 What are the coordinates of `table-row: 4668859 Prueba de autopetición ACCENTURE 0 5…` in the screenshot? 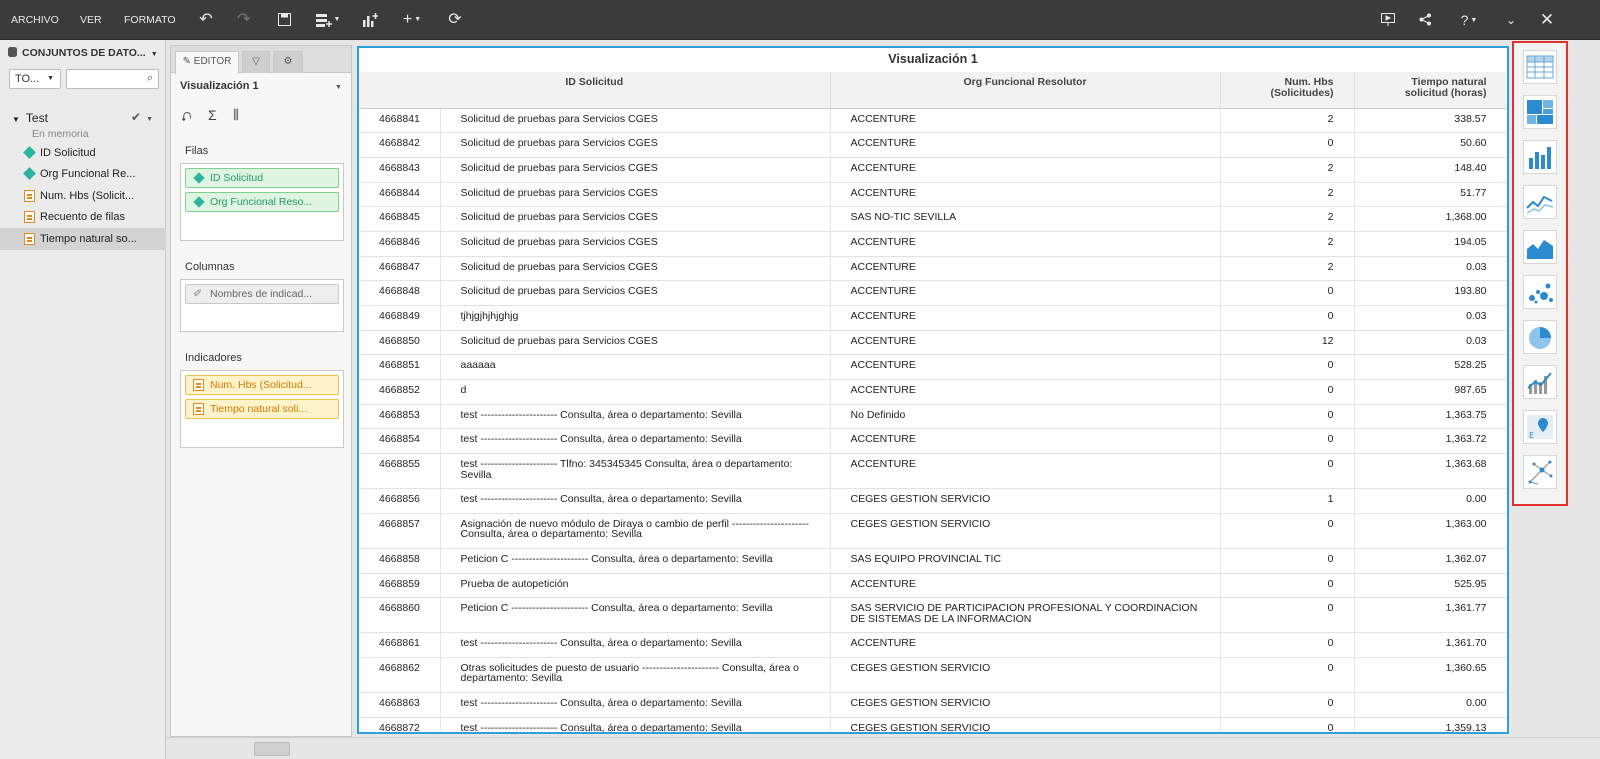 It's located at (933, 586).